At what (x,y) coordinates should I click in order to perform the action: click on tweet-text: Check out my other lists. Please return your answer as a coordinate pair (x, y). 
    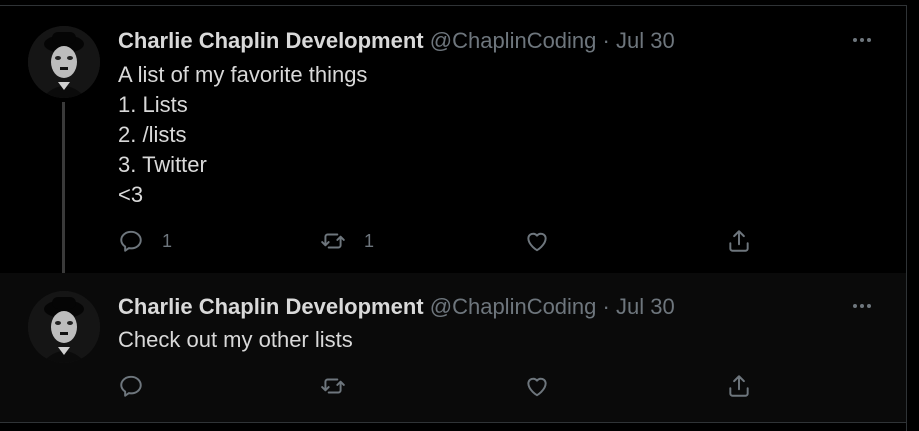
    Looking at the image, I should click on (235, 340).